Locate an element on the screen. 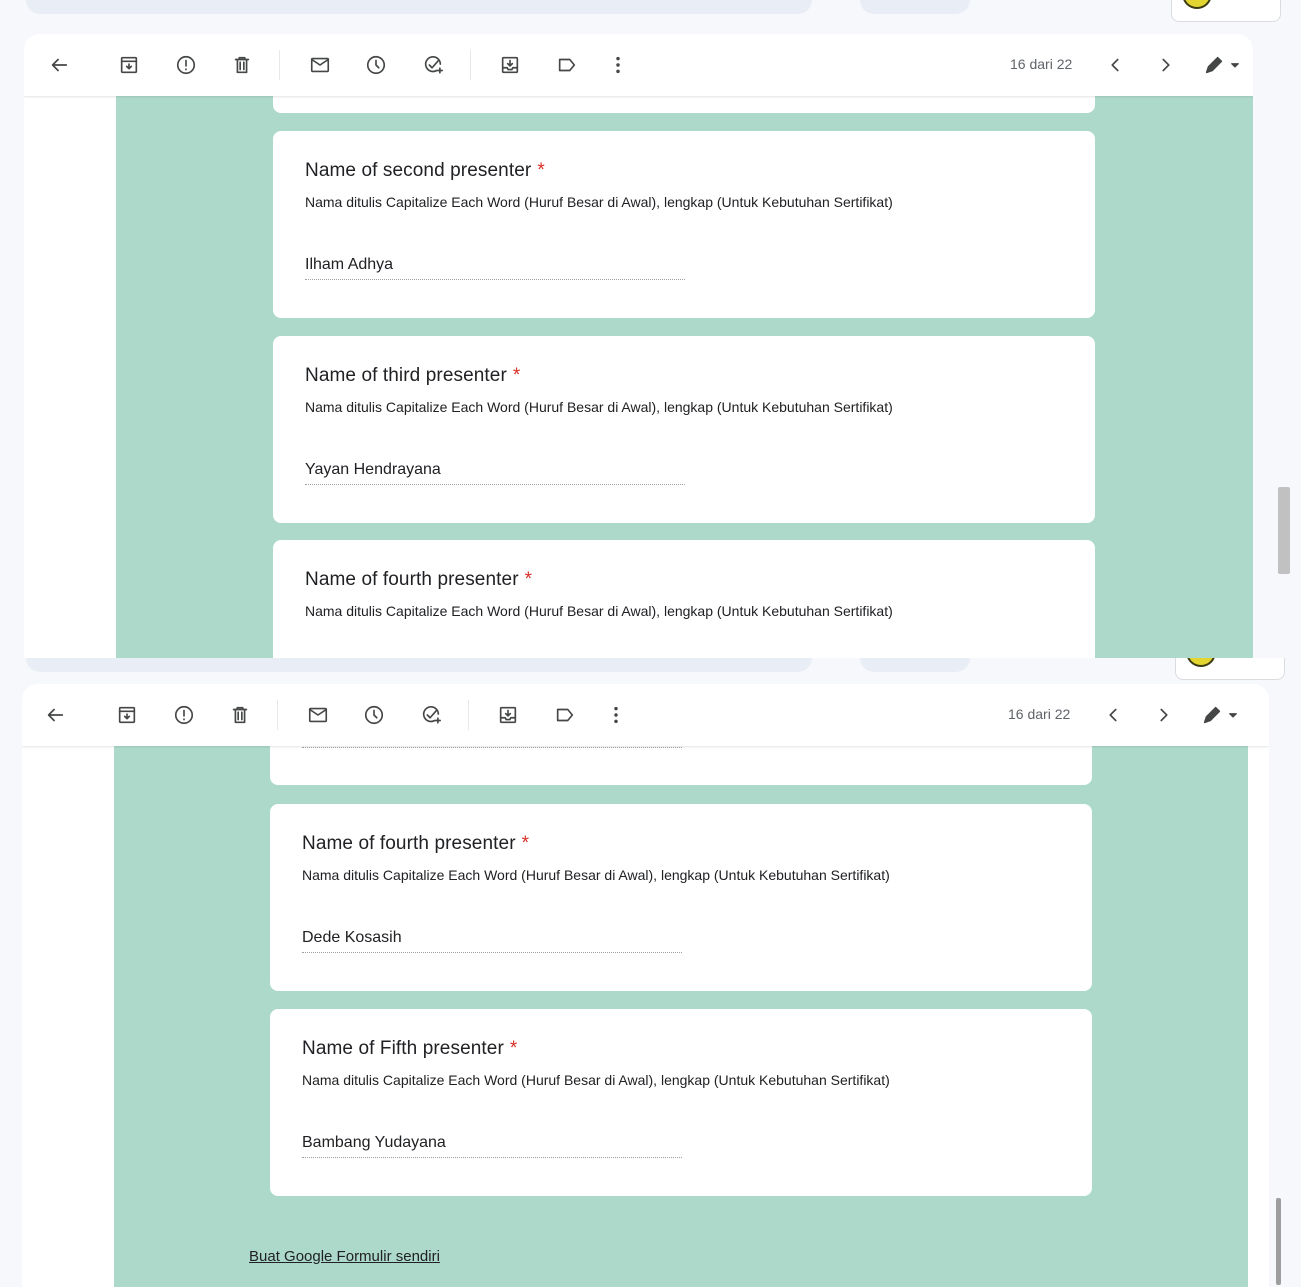 The height and width of the screenshot is (1287, 1301). answer-text: Dede Kosasih is located at coordinates (352, 937).